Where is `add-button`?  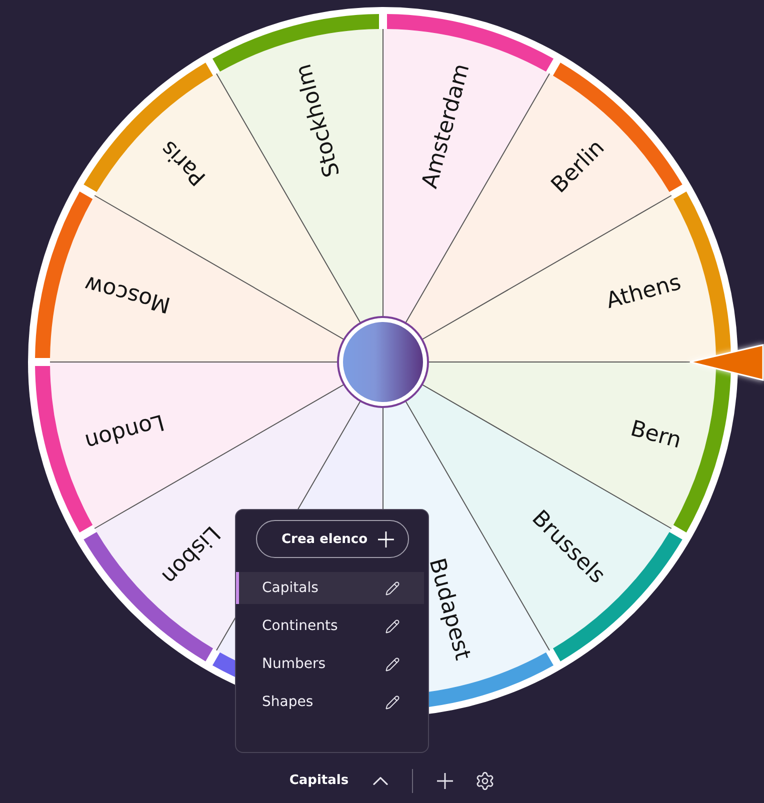
add-button is located at coordinates (444, 780).